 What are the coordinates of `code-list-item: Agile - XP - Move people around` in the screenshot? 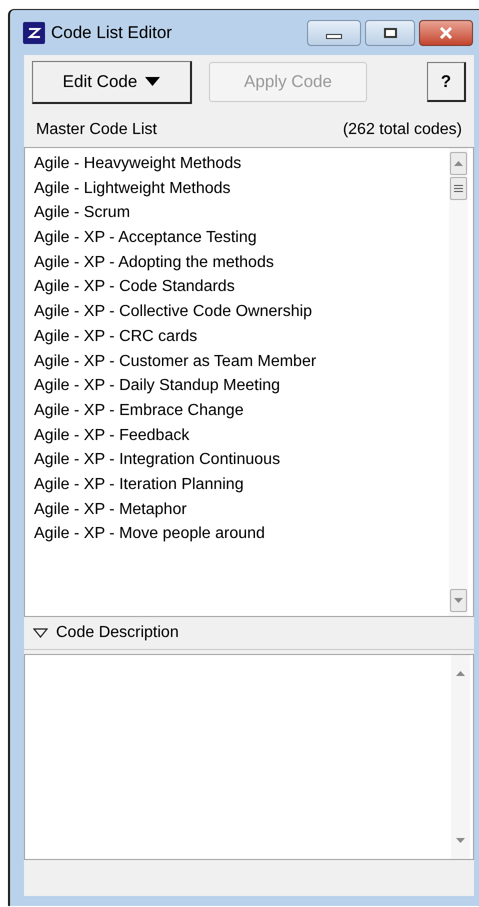 It's located at (241, 534).